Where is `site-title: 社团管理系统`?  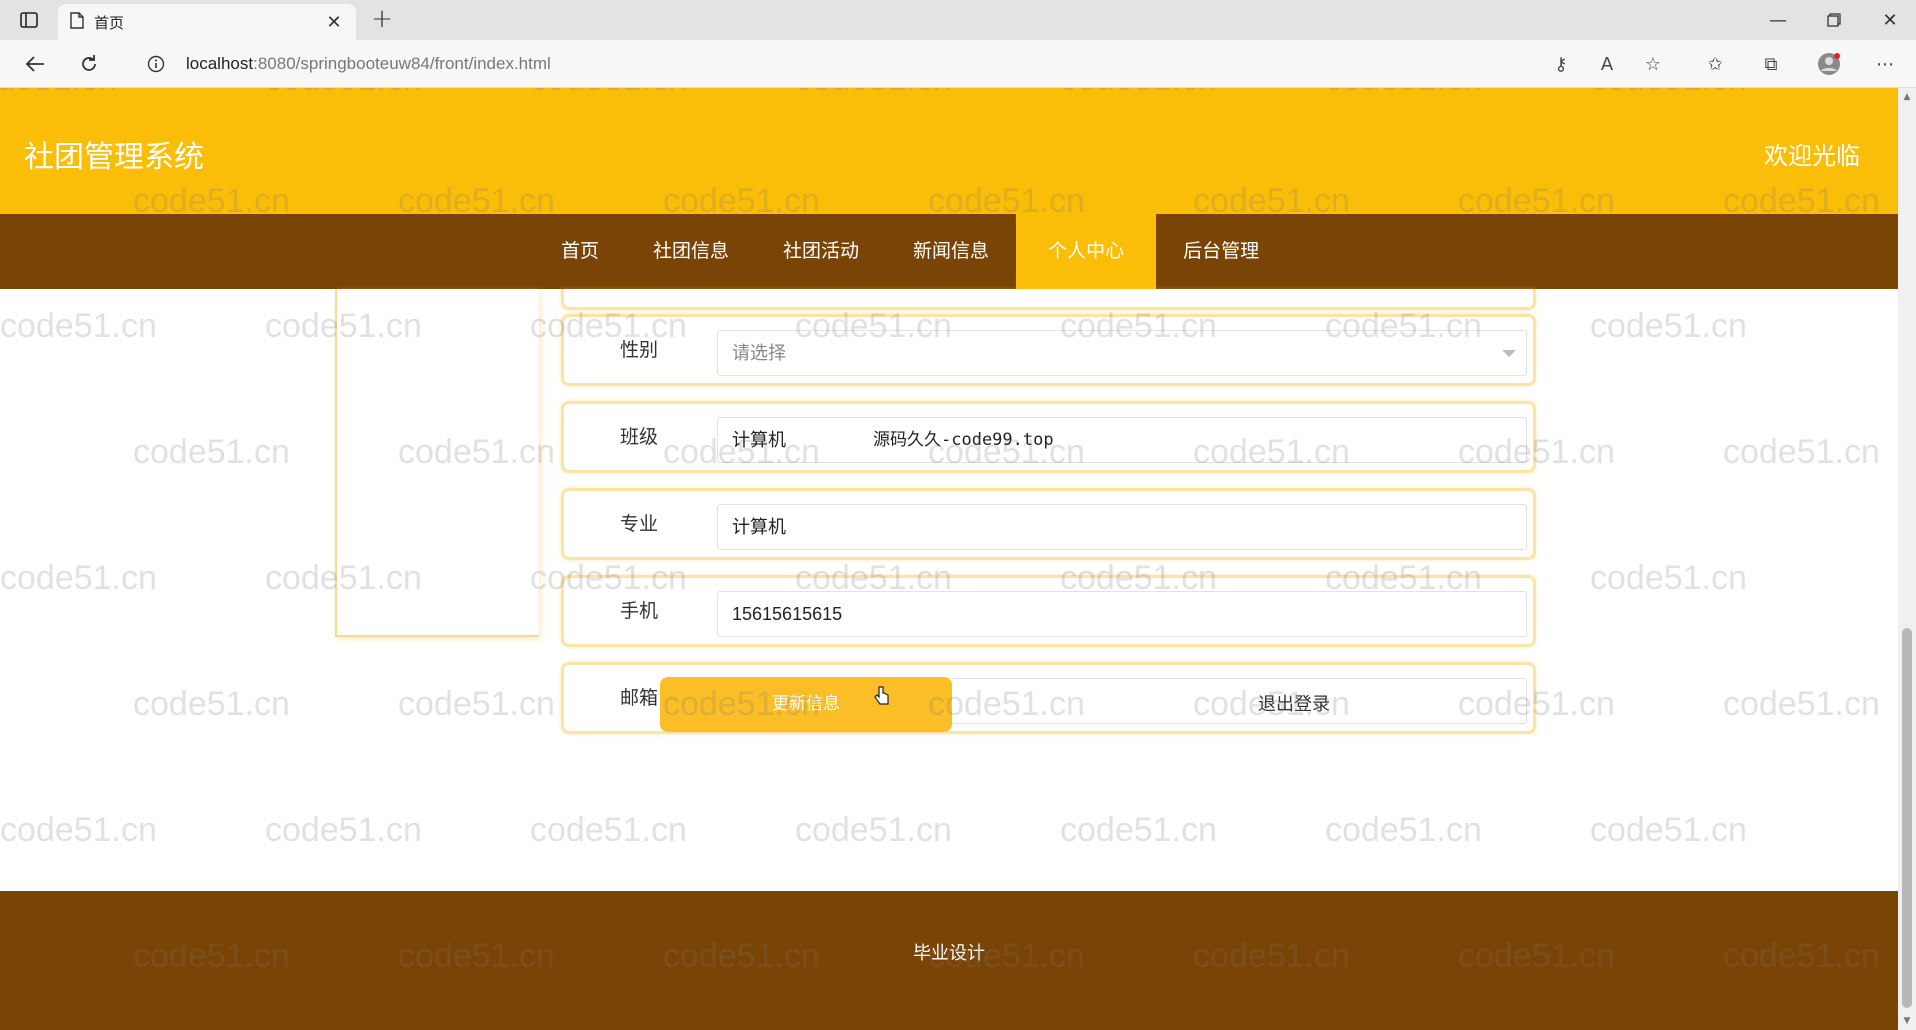 site-title: 社团管理系统 is located at coordinates (114, 157).